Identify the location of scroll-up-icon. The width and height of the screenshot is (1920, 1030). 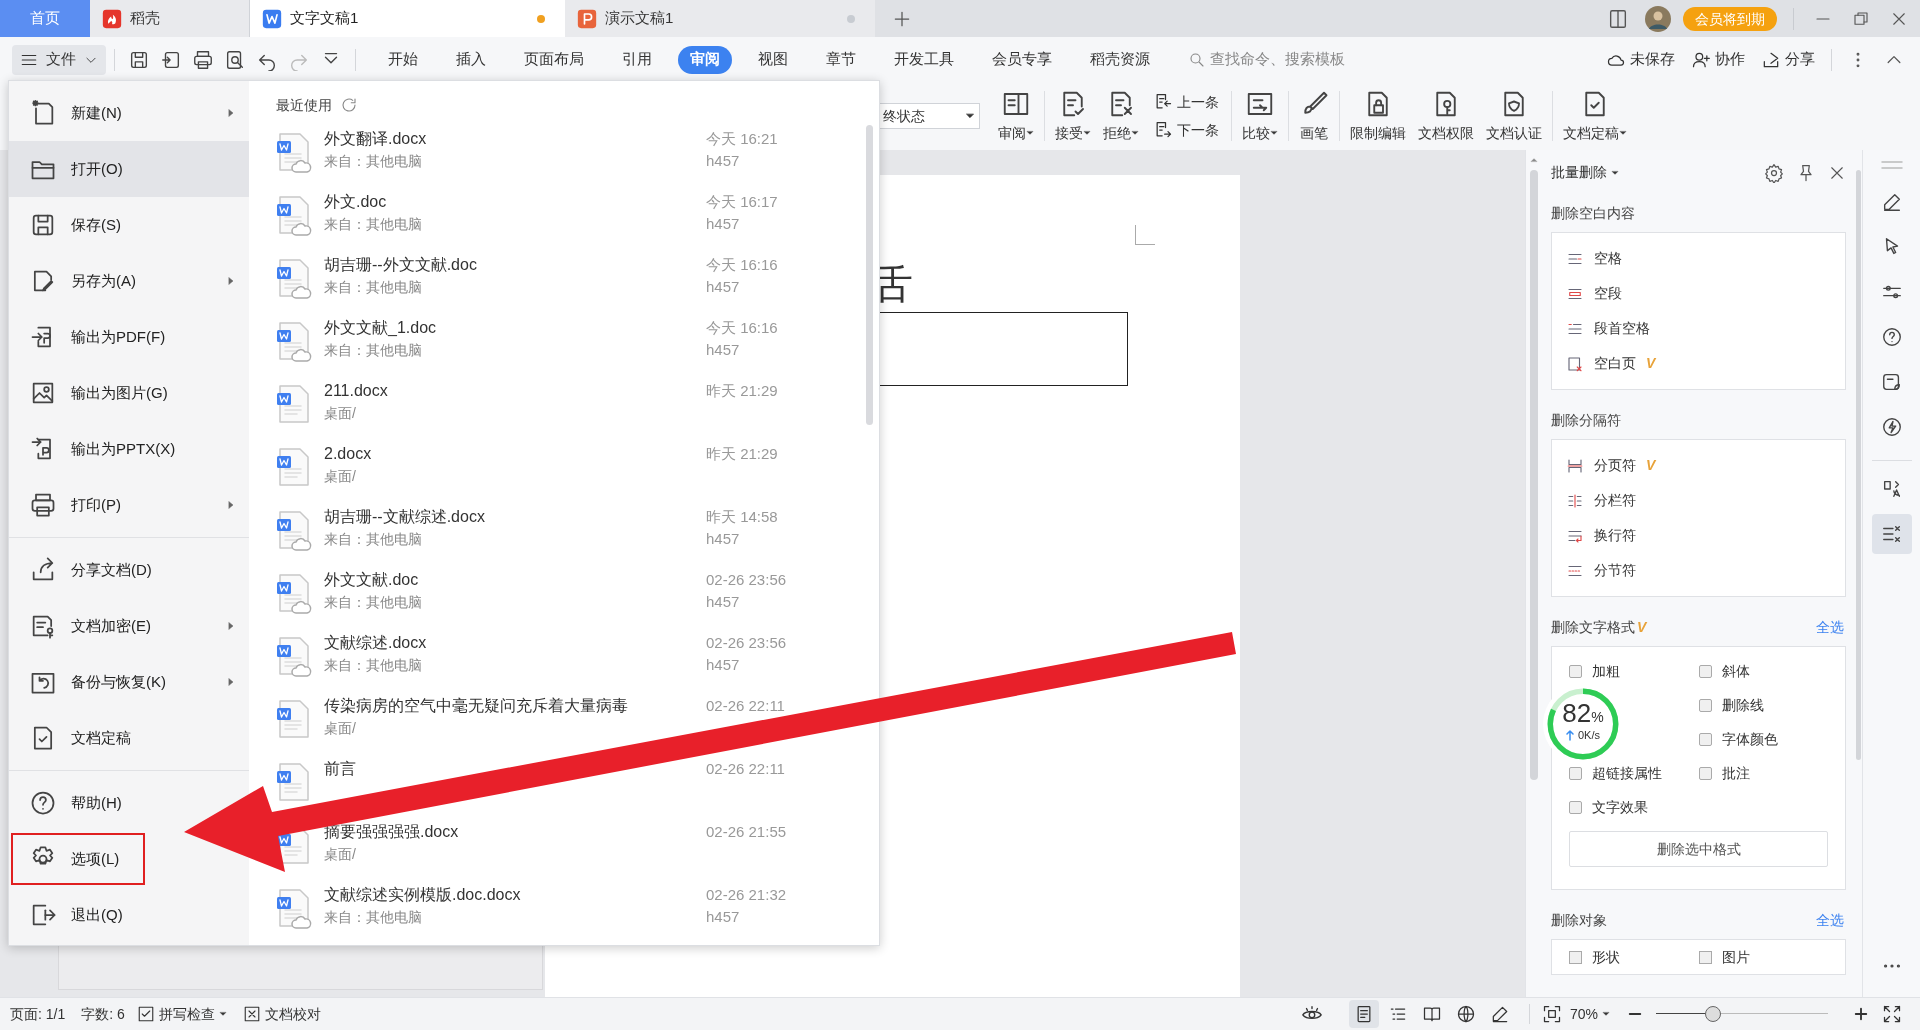
(1533, 160).